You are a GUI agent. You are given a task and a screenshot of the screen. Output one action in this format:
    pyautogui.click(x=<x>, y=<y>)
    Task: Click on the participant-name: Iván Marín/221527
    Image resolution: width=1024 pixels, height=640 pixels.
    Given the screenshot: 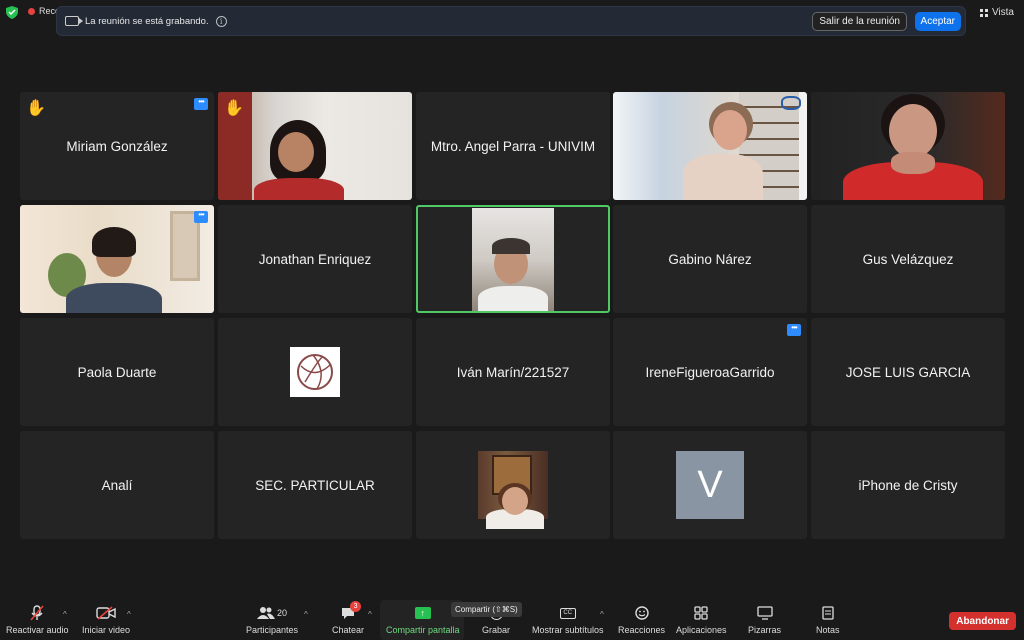 What is the action you would take?
    pyautogui.click(x=513, y=372)
    